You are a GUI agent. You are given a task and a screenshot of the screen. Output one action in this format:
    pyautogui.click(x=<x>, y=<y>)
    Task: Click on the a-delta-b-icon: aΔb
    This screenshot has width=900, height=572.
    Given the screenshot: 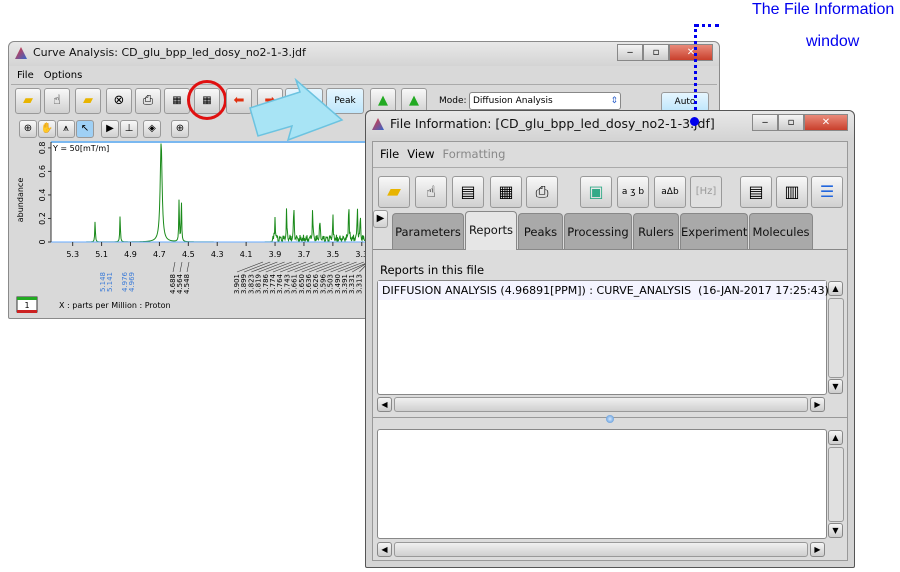 What is the action you would take?
    pyautogui.click(x=670, y=192)
    